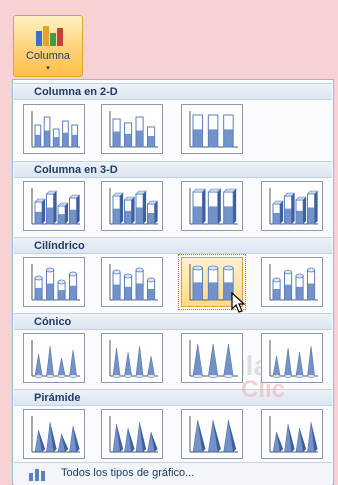 The width and height of the screenshot is (338, 485). What do you see at coordinates (173, 169) in the screenshot?
I see `section-header-columna-3d: Columna en 3-D` at bounding box center [173, 169].